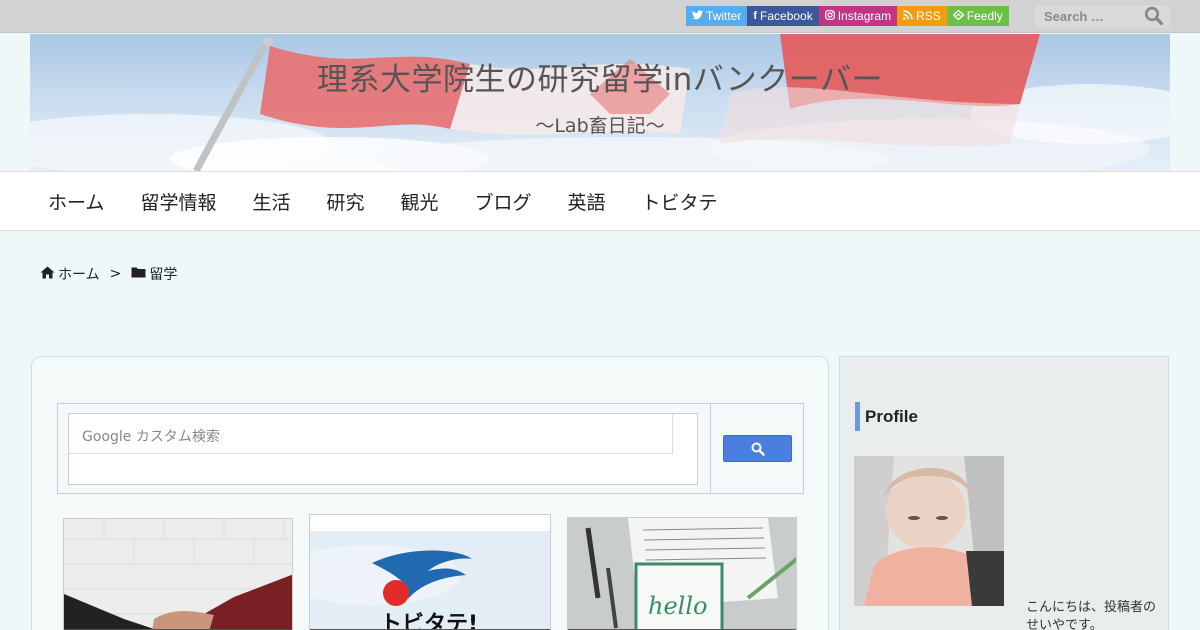 The height and width of the screenshot is (630, 1200). I want to click on nav-item-tobitate: トビタテ, so click(680, 201).